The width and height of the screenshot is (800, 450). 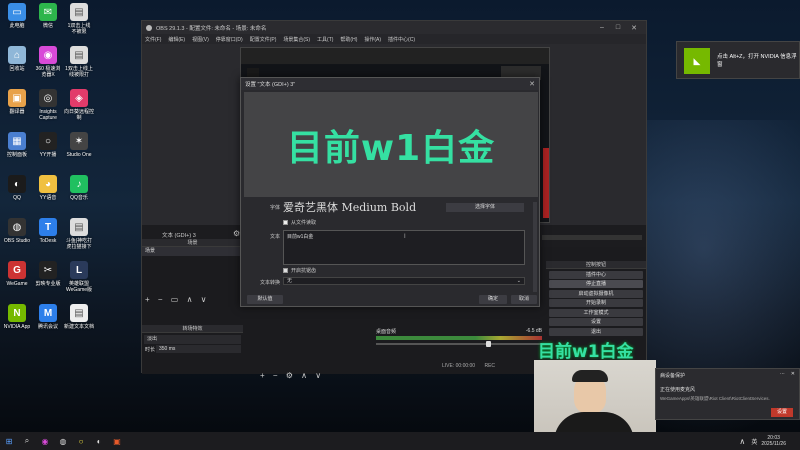 I want to click on read-from-file-checkbox, so click(x=285, y=223).